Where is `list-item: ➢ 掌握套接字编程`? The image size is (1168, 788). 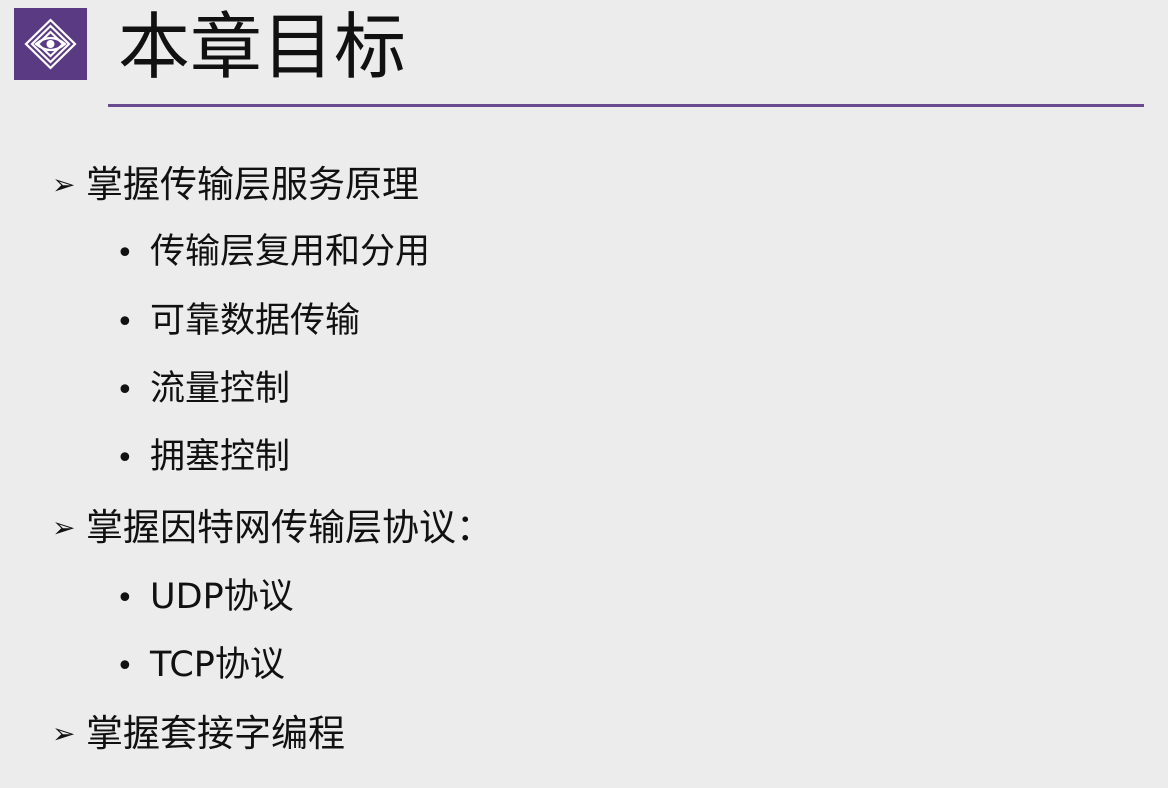 list-item: ➢ 掌握套接字编程 is located at coordinates (198, 734).